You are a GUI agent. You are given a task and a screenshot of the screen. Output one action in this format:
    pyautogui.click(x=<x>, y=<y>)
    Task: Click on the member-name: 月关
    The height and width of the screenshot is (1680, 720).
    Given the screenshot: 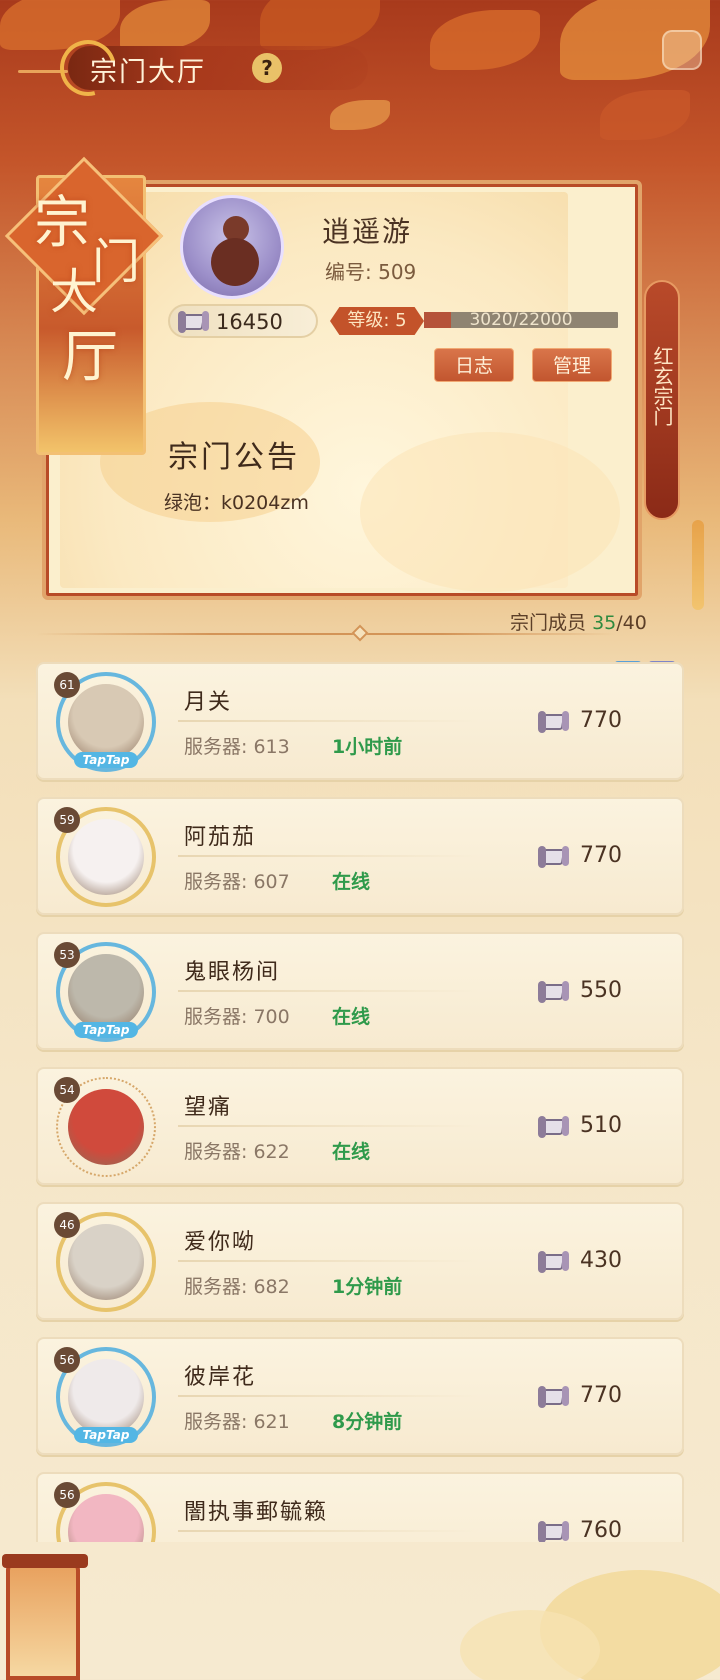 What is the action you would take?
    pyautogui.click(x=208, y=702)
    